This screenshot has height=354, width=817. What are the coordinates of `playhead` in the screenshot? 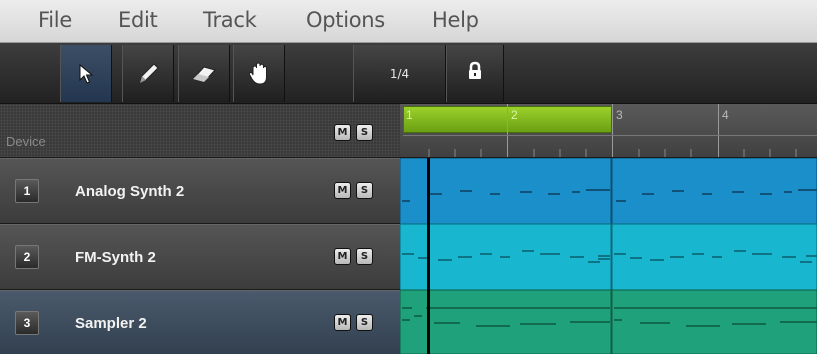 It's located at (428, 256).